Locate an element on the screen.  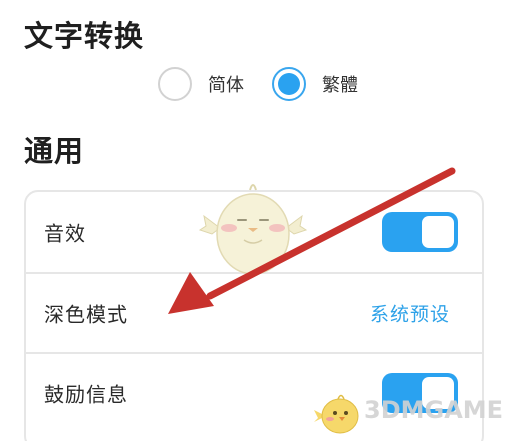
dark-mode-value: 系统预设 is located at coordinates (410, 313).